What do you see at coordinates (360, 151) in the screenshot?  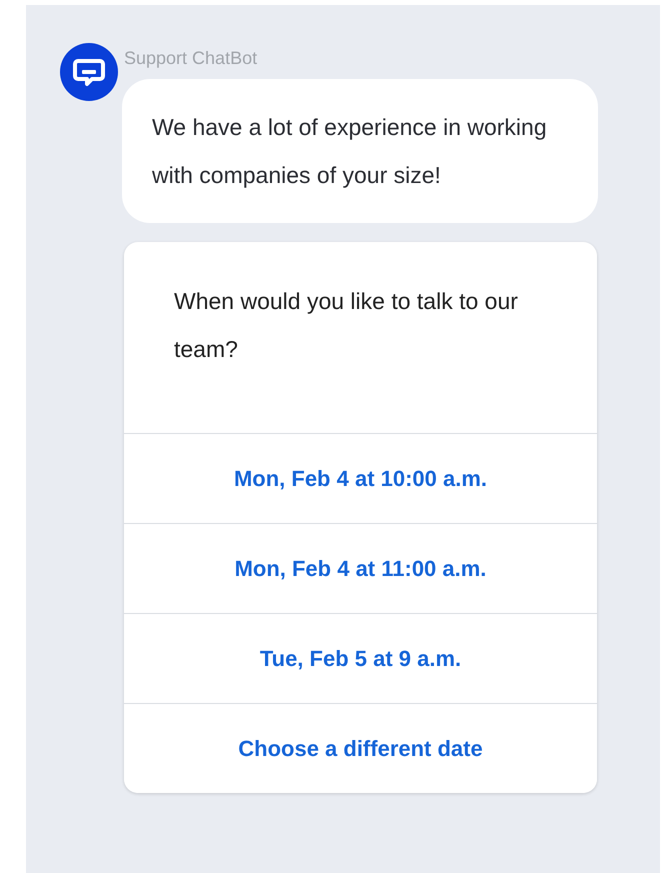 I see `message-bubble: We have a lot of experience in working with companies of your size!` at bounding box center [360, 151].